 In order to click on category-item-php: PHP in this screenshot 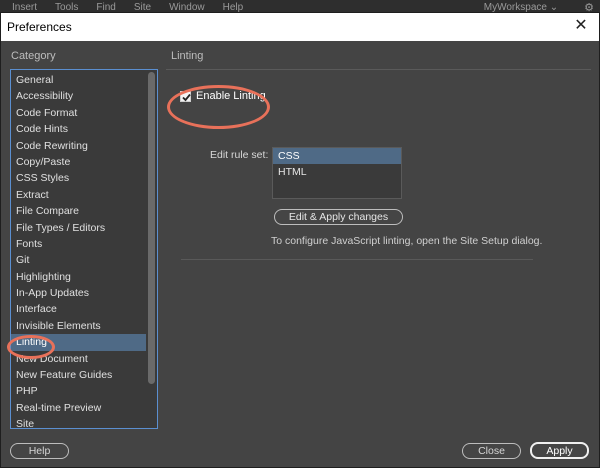, I will do `click(78, 391)`.